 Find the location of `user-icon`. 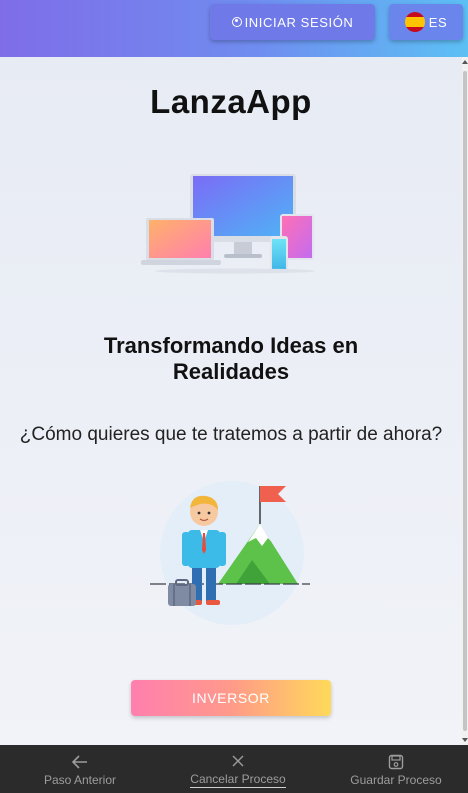

user-icon is located at coordinates (236, 22).